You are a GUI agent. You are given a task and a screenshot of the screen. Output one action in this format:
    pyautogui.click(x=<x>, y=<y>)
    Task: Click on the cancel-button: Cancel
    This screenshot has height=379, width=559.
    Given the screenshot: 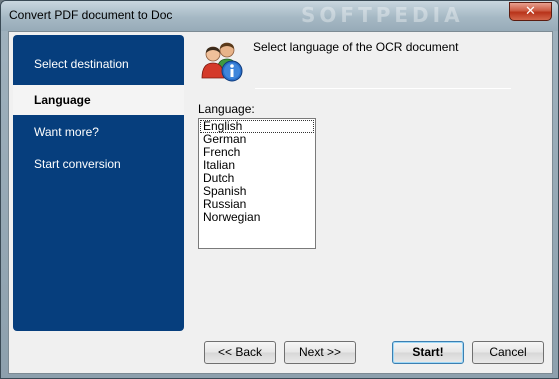 What is the action you would take?
    pyautogui.click(x=508, y=352)
    